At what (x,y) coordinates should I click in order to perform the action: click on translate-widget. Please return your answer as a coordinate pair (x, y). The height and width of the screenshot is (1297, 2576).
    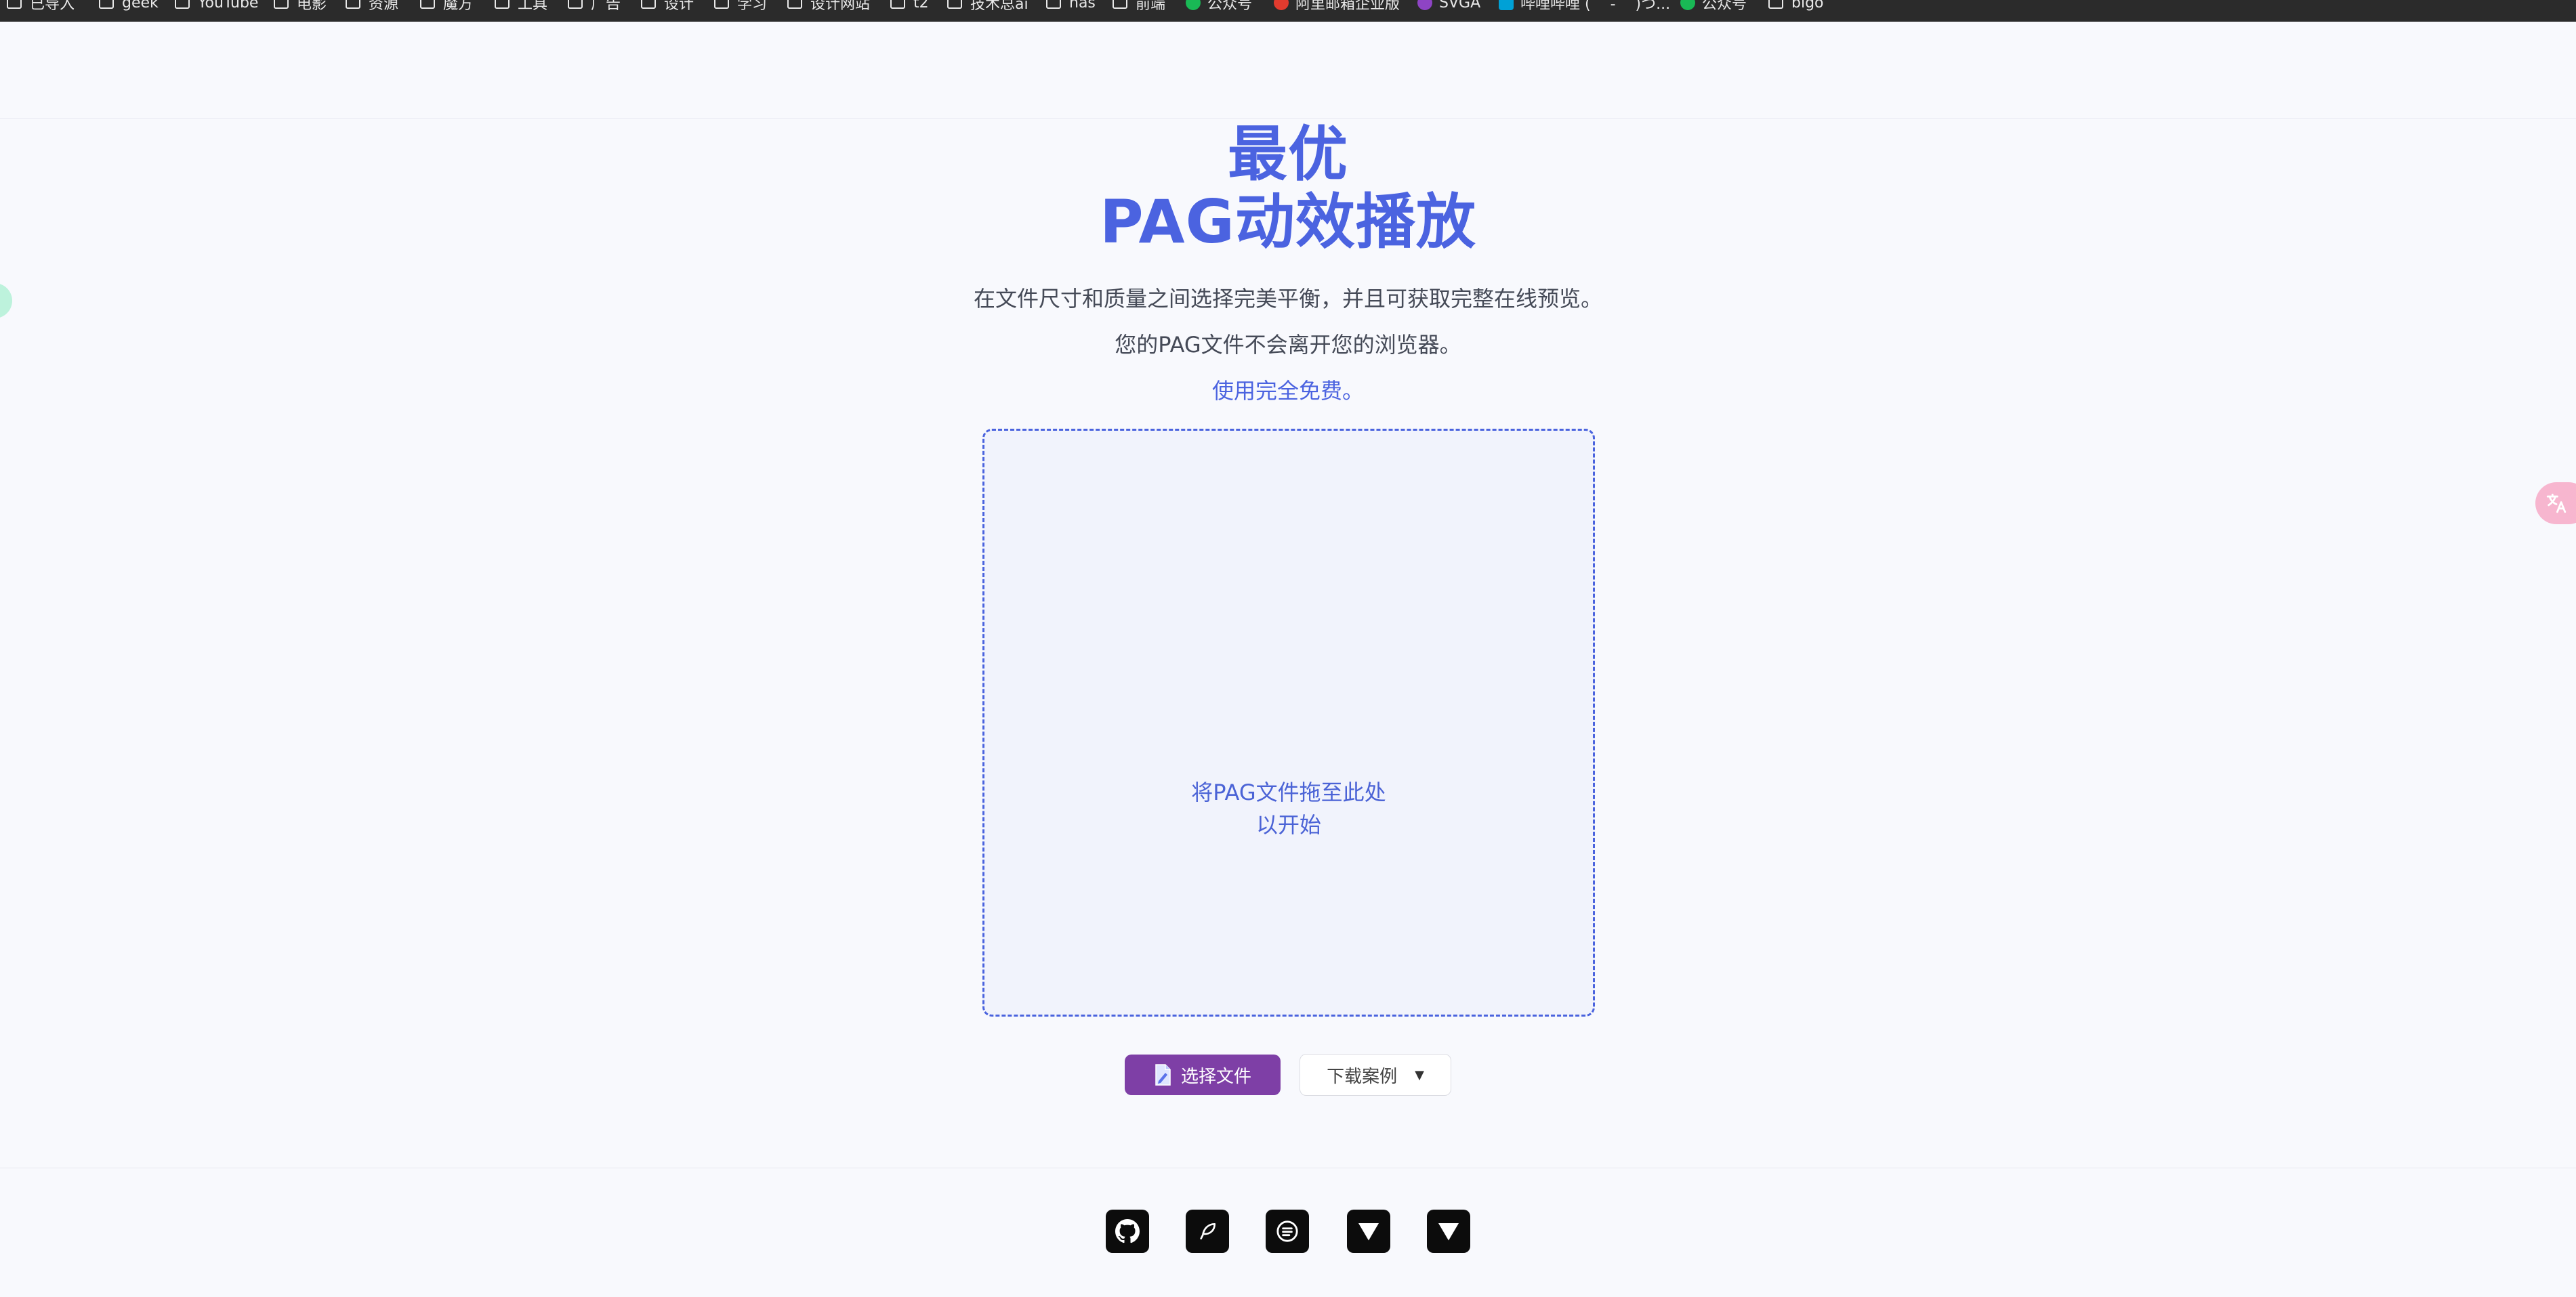
    Looking at the image, I should click on (2555, 503).